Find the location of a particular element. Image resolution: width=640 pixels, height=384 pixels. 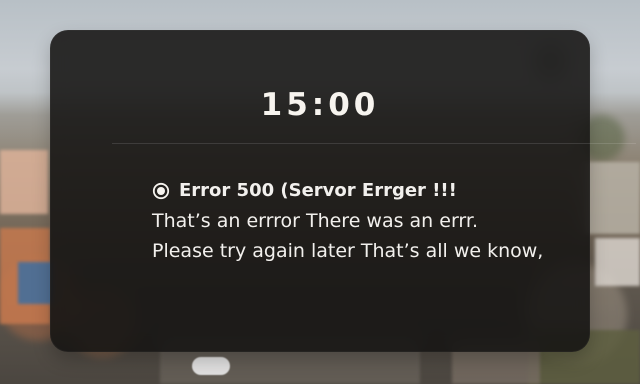

error-headline: Error 500 (Servor Errger !!! is located at coordinates (347, 191).